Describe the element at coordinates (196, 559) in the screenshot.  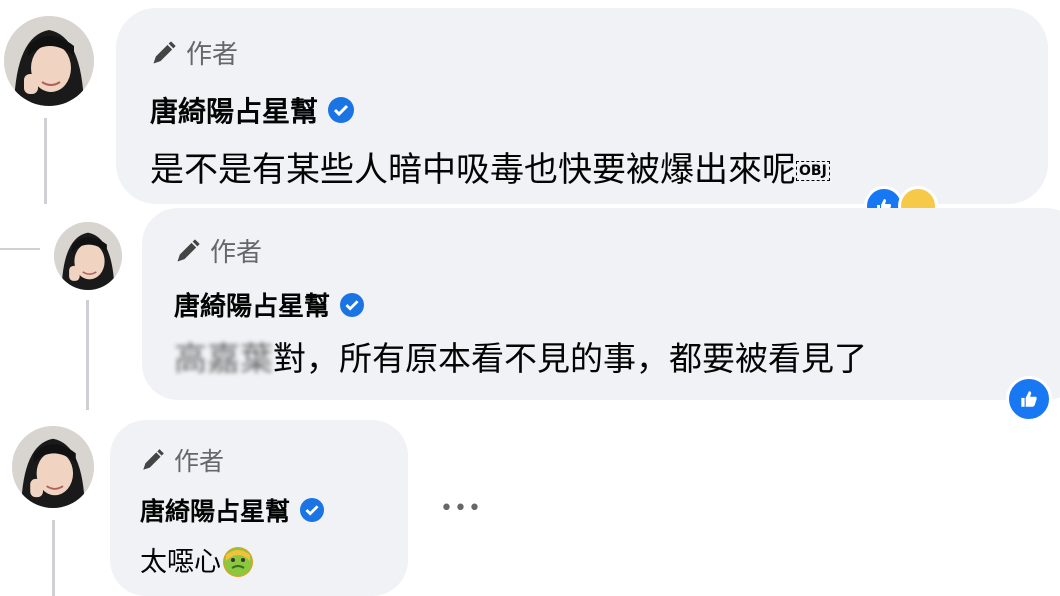
I see `comment-text: 太噁心` at that location.